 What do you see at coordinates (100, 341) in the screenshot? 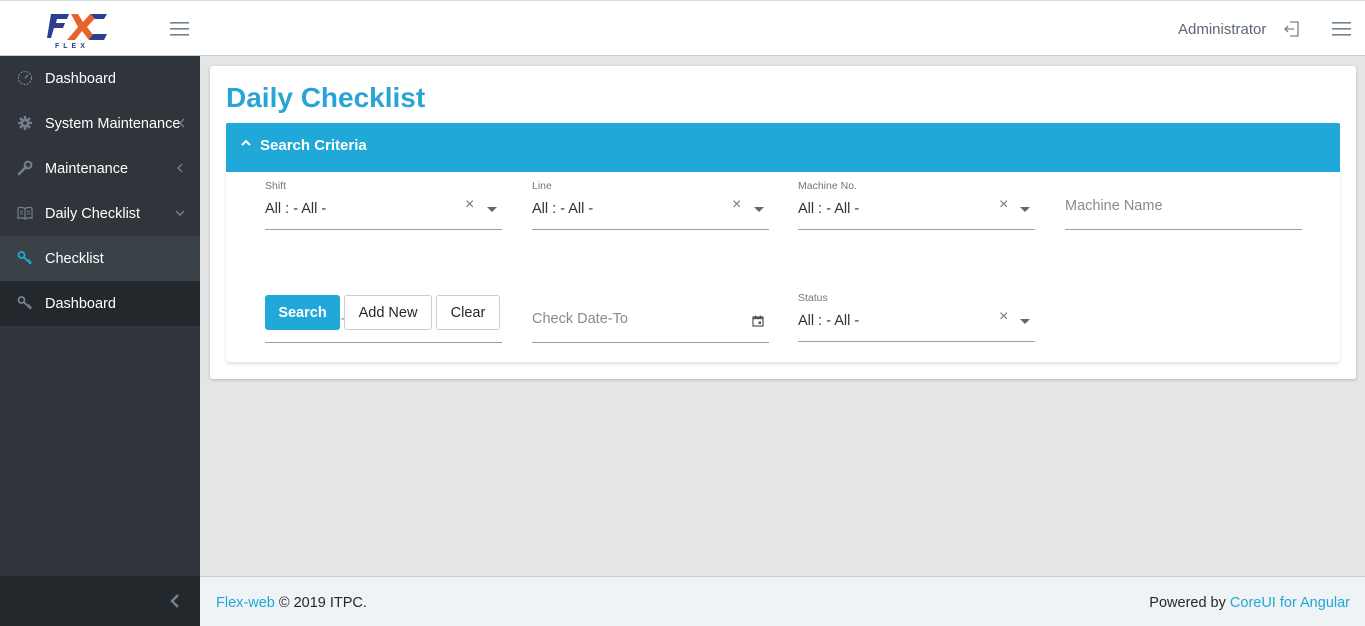
I see `sidebar: Dashboard System Maintenance Maintenance` at bounding box center [100, 341].